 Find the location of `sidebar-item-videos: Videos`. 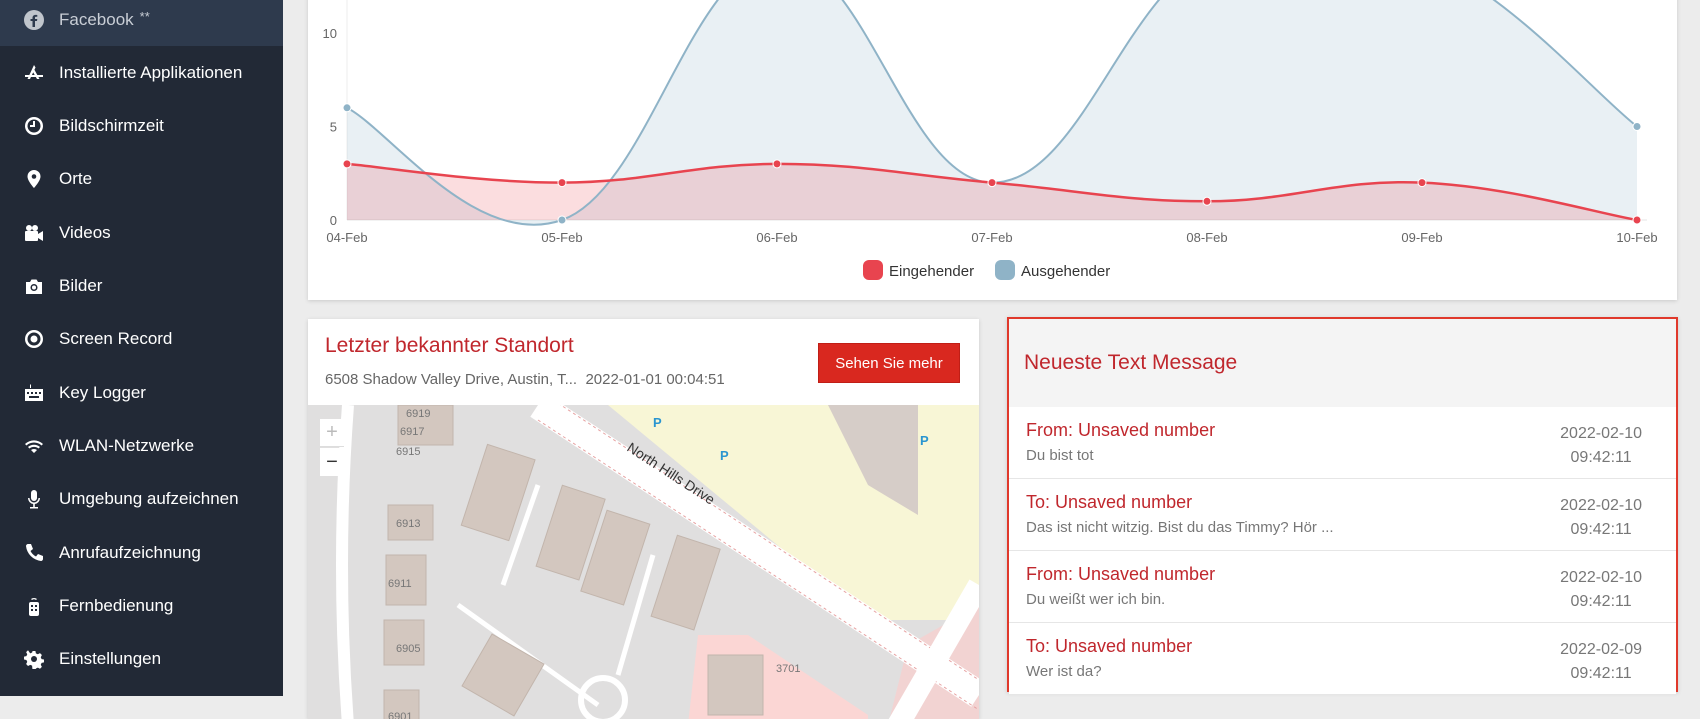

sidebar-item-videos: Videos is located at coordinates (141, 232).